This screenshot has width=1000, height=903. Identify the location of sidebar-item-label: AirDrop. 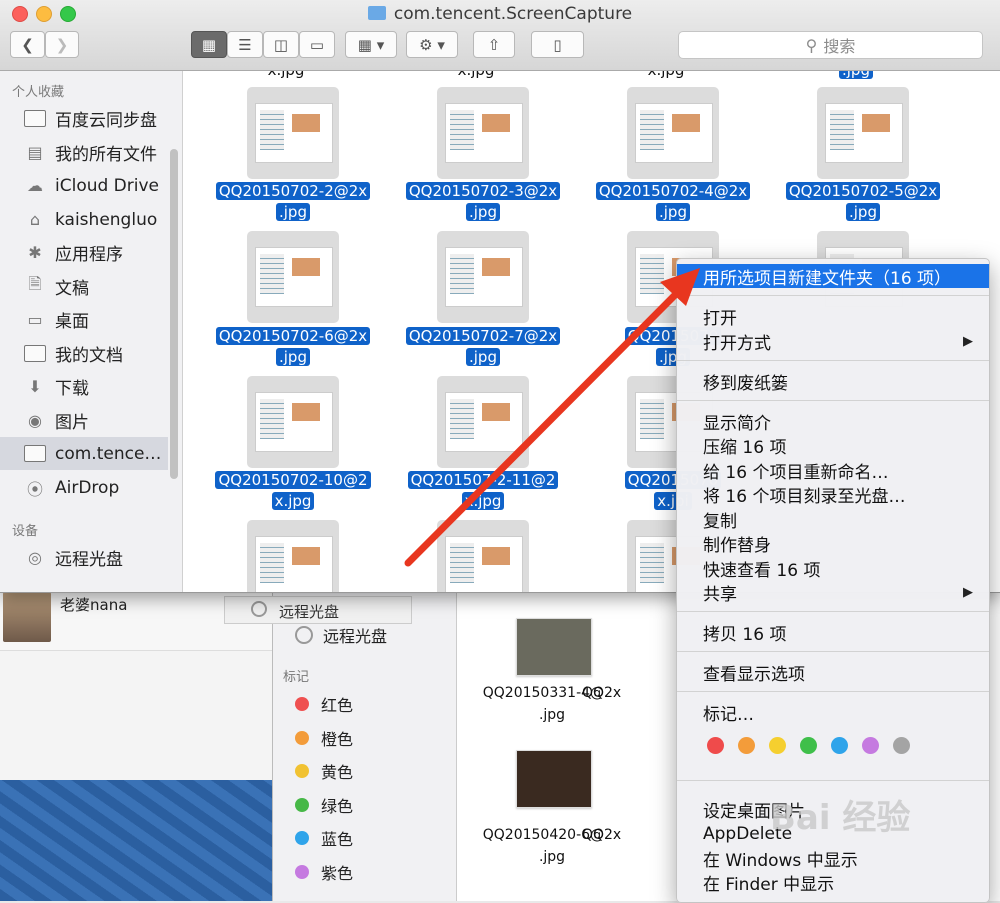
(87, 487).